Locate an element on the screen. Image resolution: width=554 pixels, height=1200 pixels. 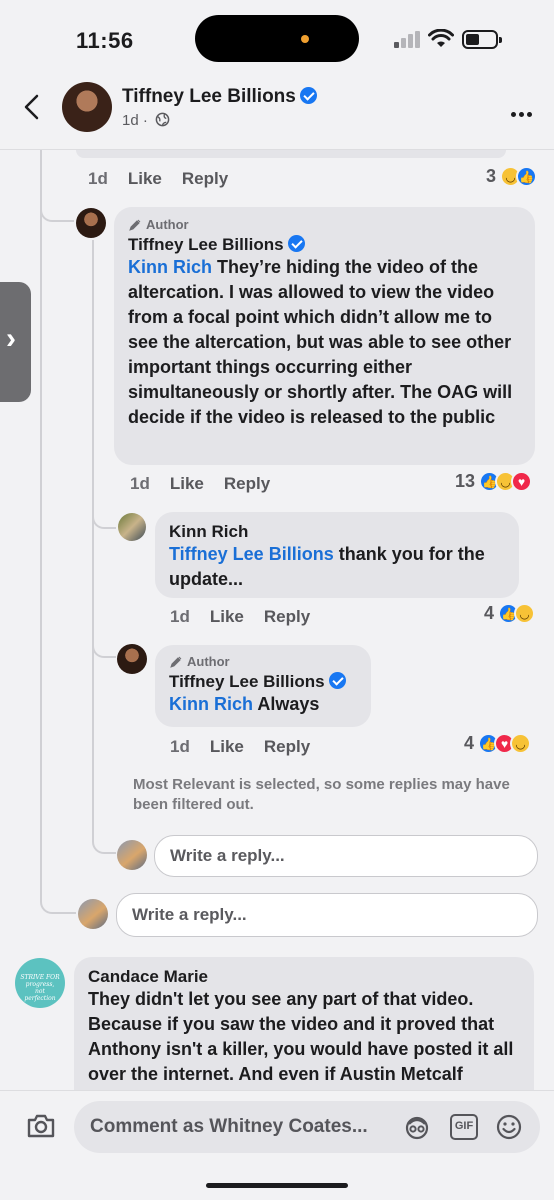
author-name: Tiffney Lee Billions is located at coordinates (219, 97).